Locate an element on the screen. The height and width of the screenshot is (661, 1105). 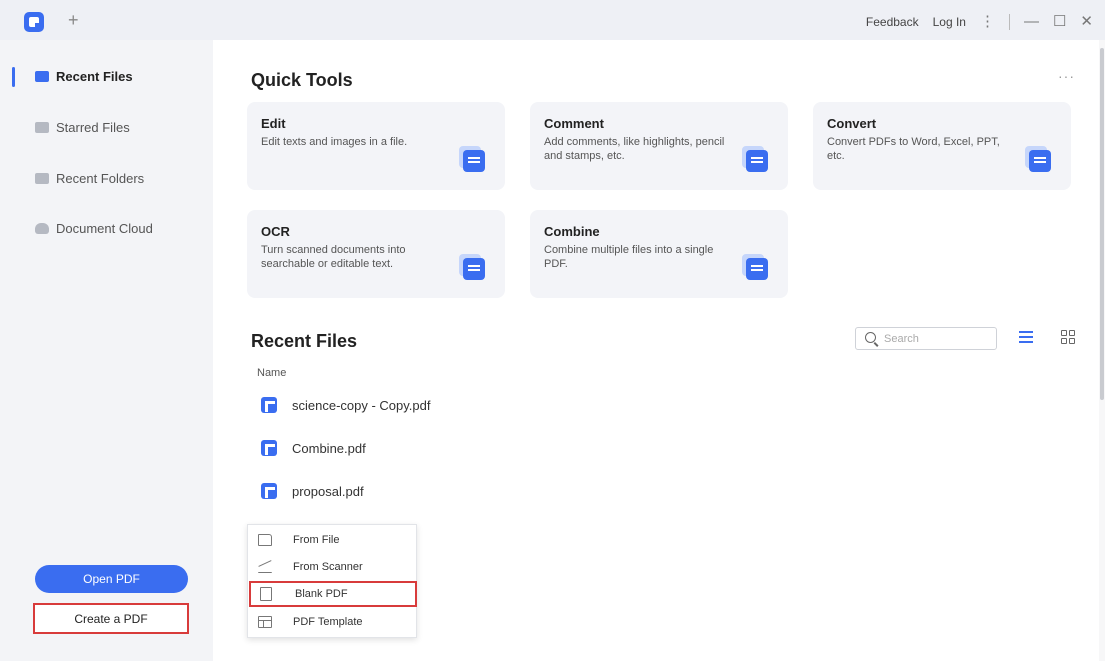
blank-page-icon is located at coordinates (266, 594).